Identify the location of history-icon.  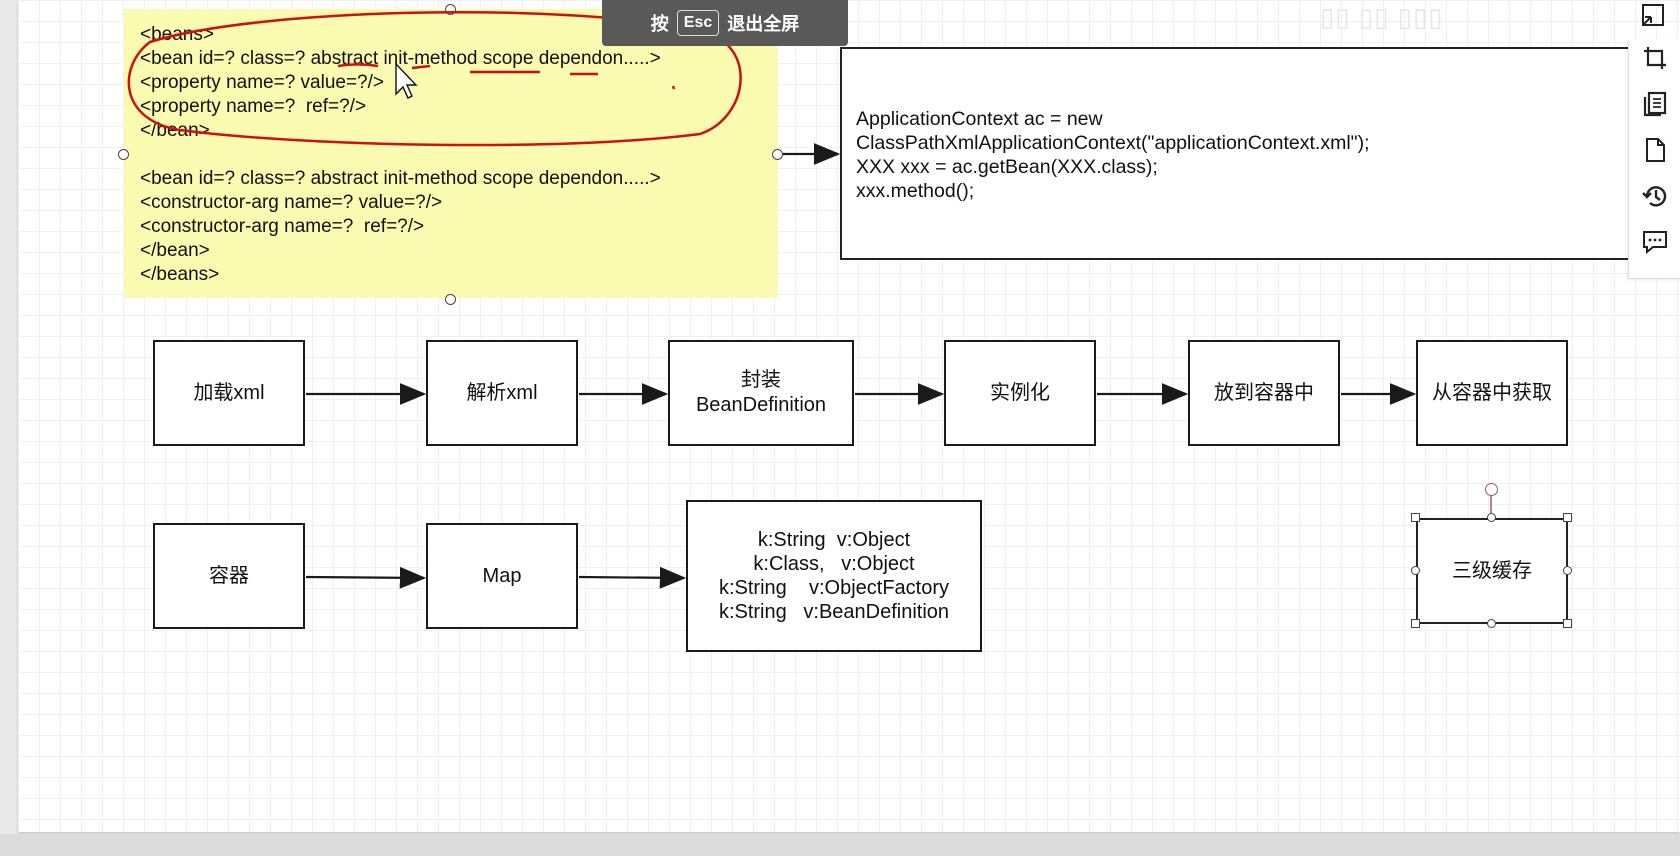
(1655, 196).